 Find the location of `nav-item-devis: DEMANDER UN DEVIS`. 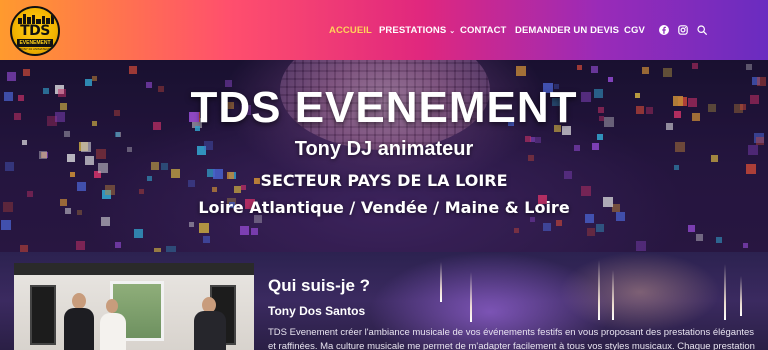

nav-item-devis: DEMANDER UN DEVIS is located at coordinates (567, 30).